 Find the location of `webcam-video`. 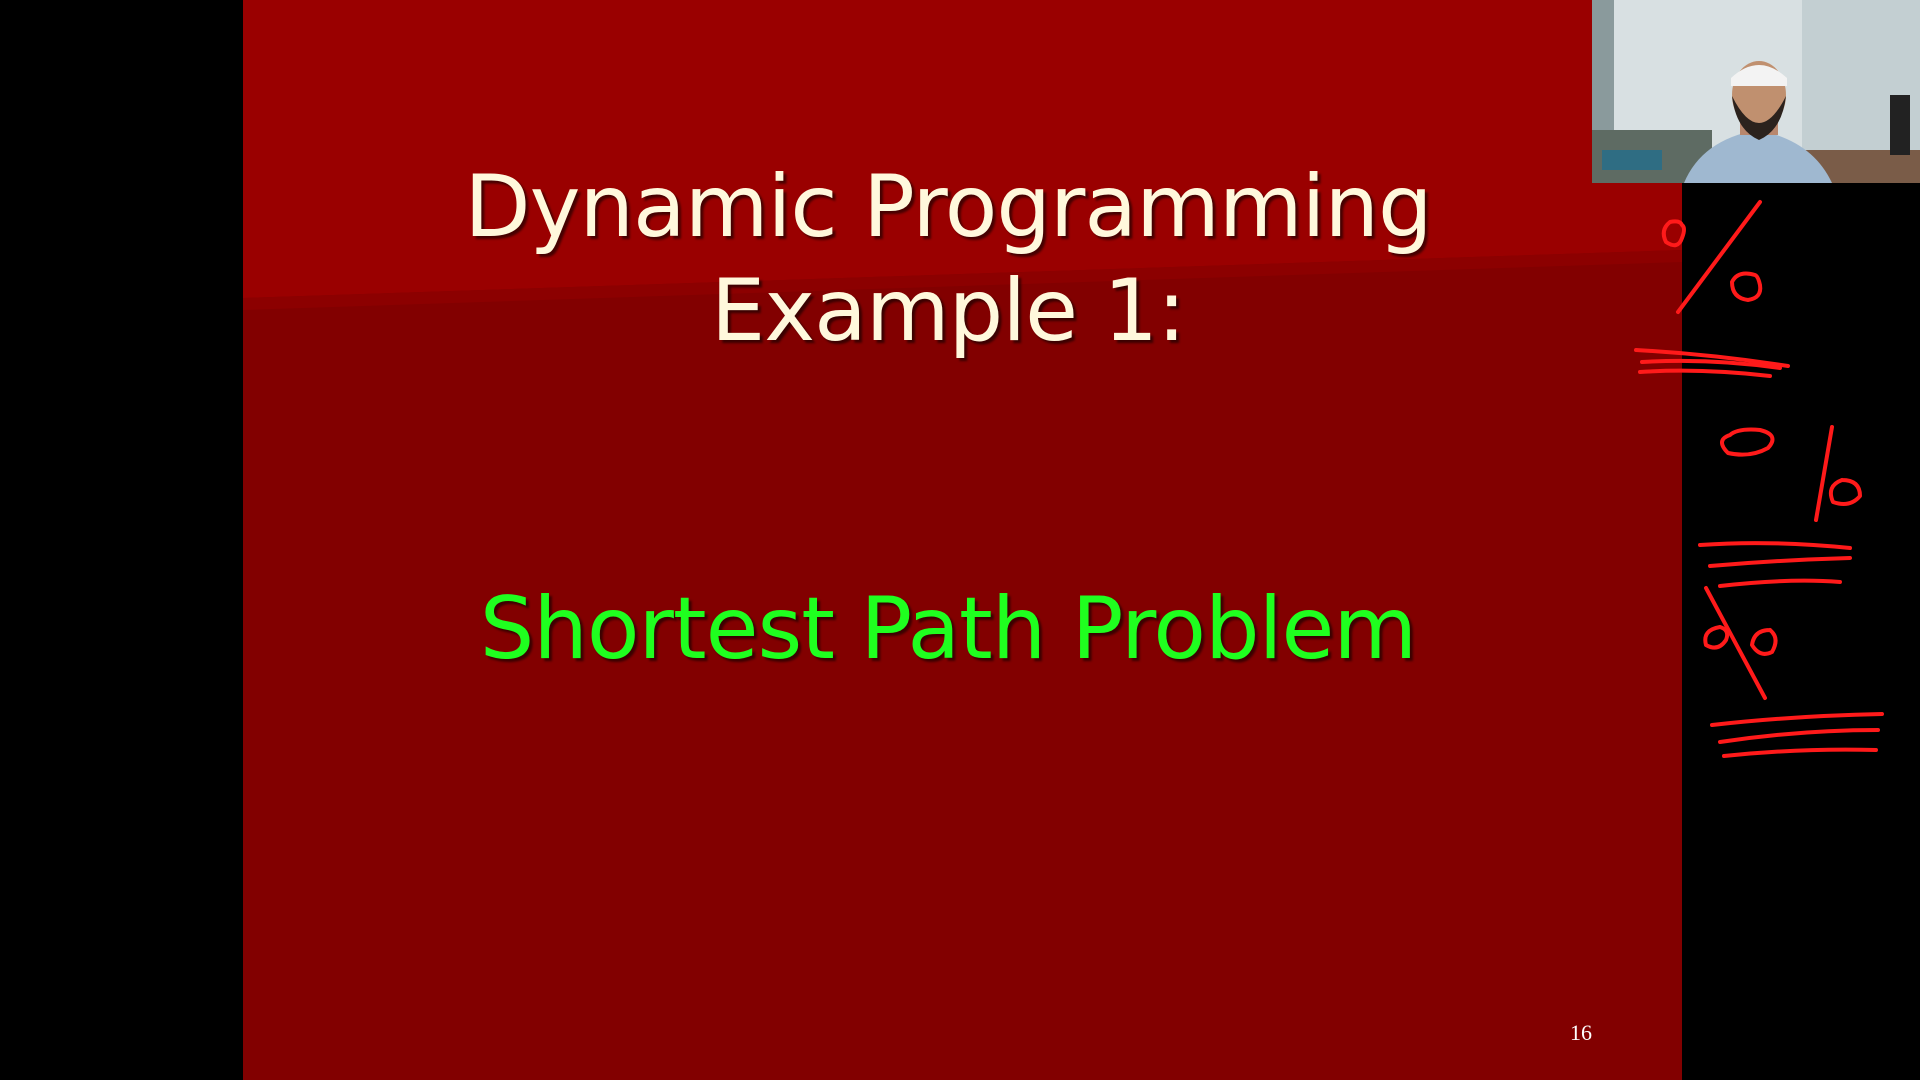

webcam-video is located at coordinates (1756, 91).